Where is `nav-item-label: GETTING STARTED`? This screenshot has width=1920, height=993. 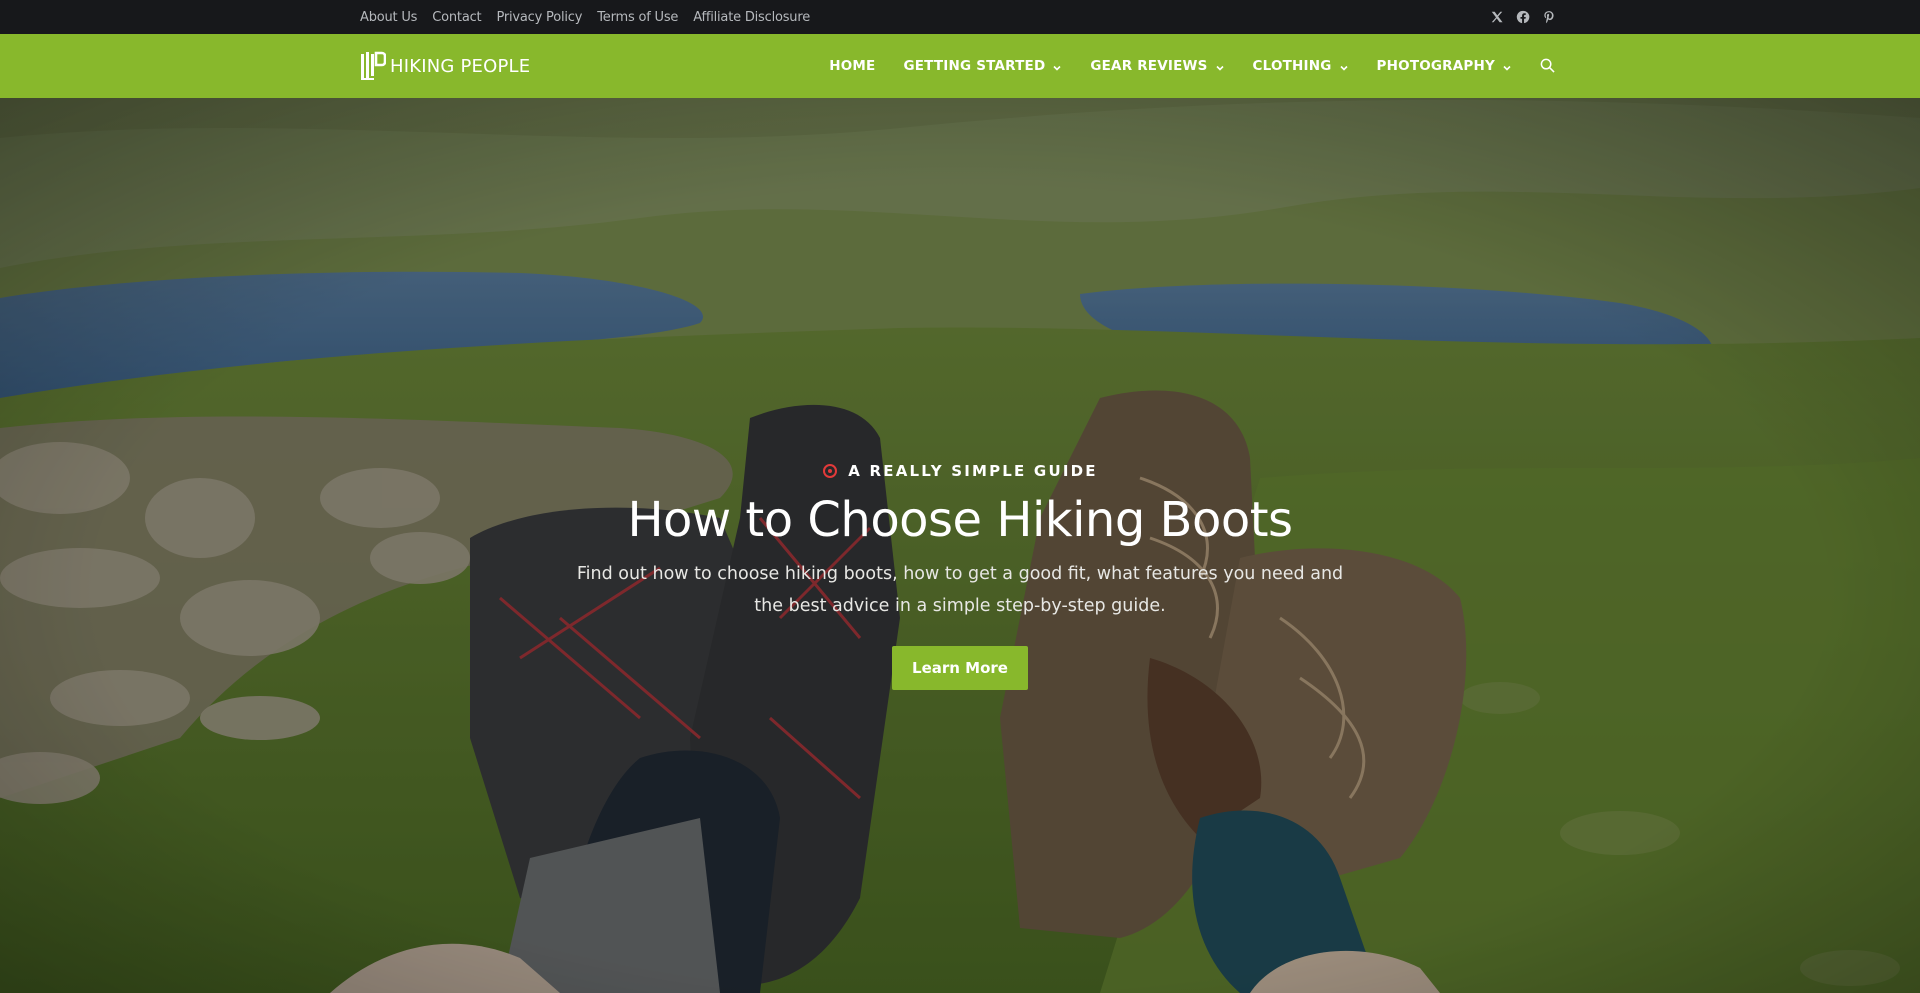
nav-item-label: GETTING STARTED is located at coordinates (974, 66).